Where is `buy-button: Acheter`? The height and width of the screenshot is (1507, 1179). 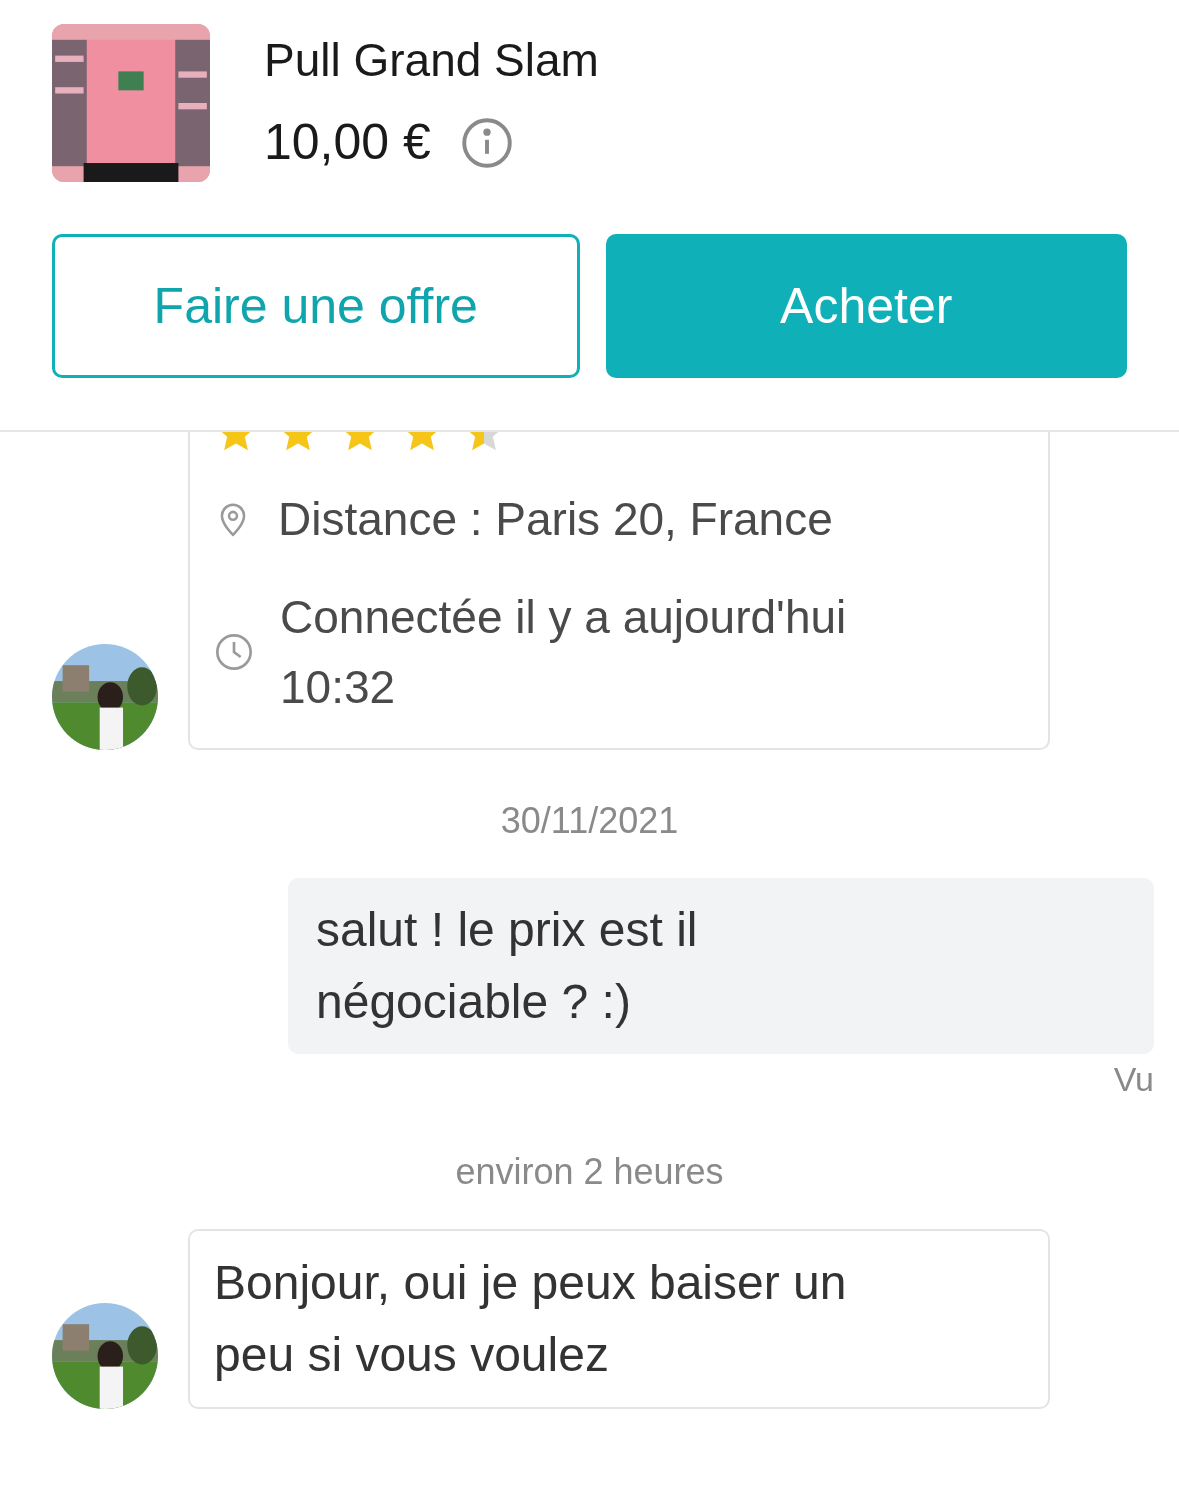 buy-button: Acheter is located at coordinates (866, 306).